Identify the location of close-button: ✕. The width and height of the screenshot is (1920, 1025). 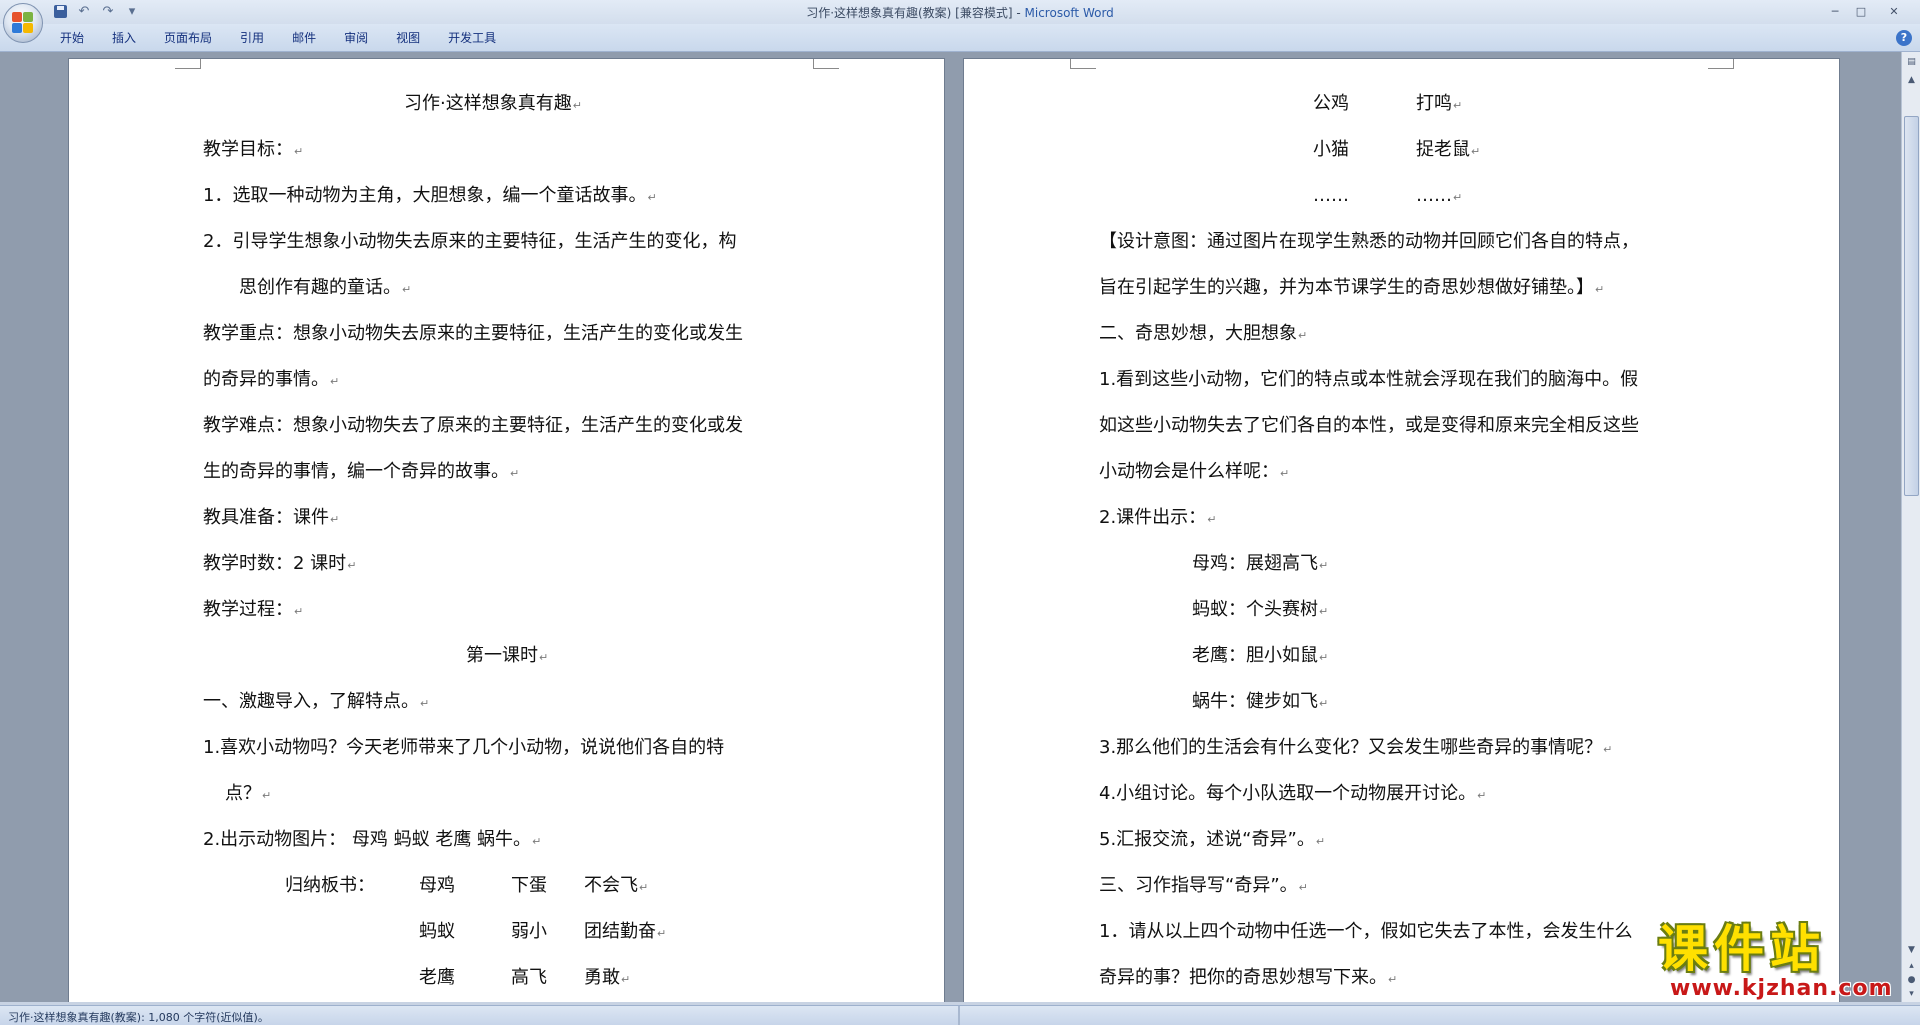
(1894, 11).